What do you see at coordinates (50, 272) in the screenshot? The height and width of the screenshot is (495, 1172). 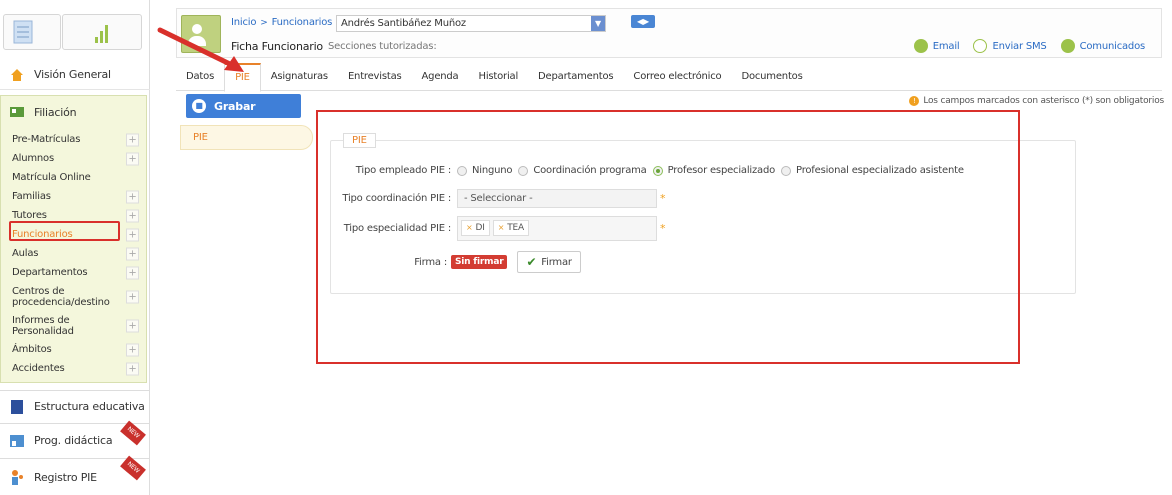 I see `sidebar-item-label: Departamentos` at bounding box center [50, 272].